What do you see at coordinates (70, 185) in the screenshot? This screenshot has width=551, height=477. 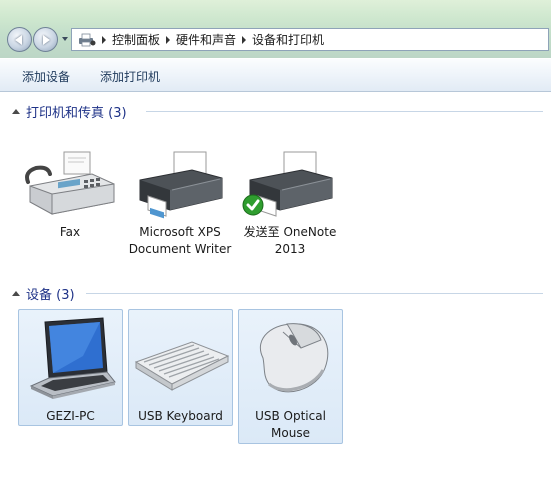 I see `fax-machine-icon` at bounding box center [70, 185].